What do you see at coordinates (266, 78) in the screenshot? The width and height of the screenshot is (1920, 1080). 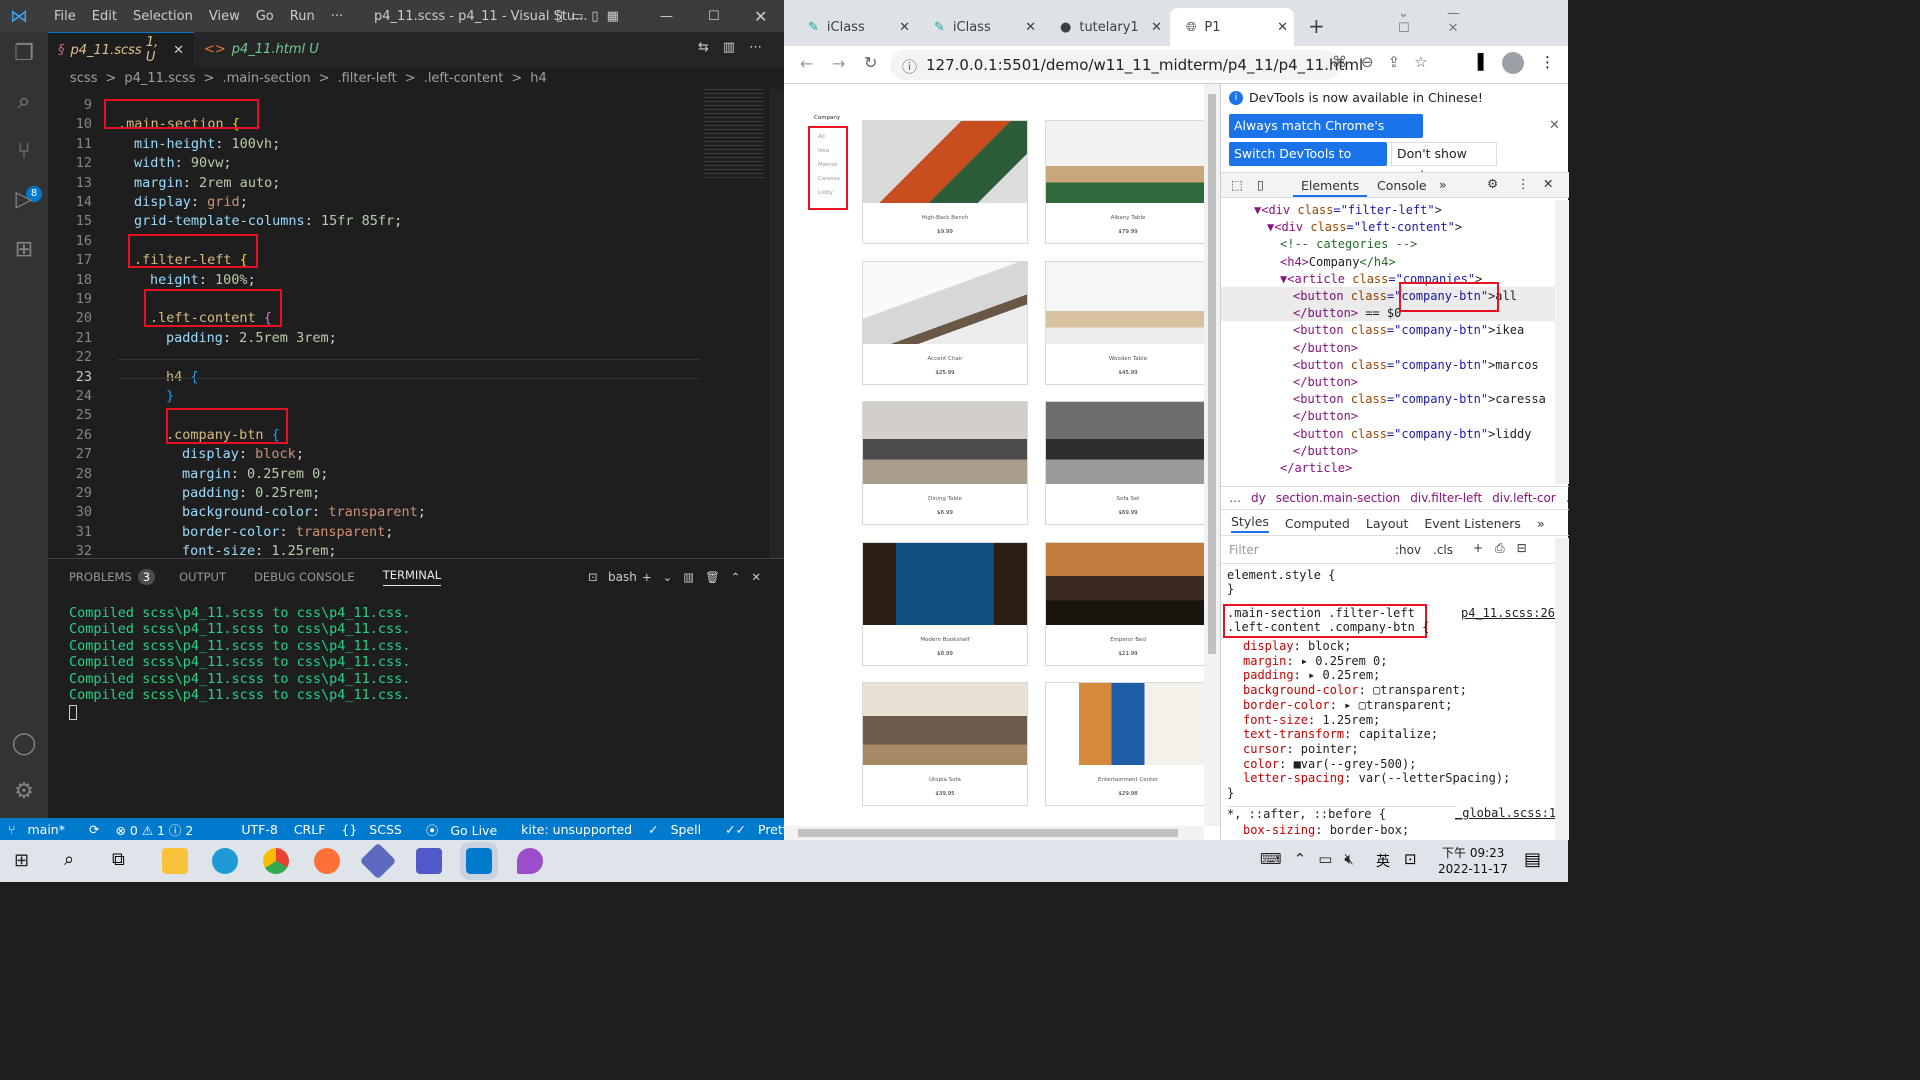 I see `breadcrumb-item: .main-section` at bounding box center [266, 78].